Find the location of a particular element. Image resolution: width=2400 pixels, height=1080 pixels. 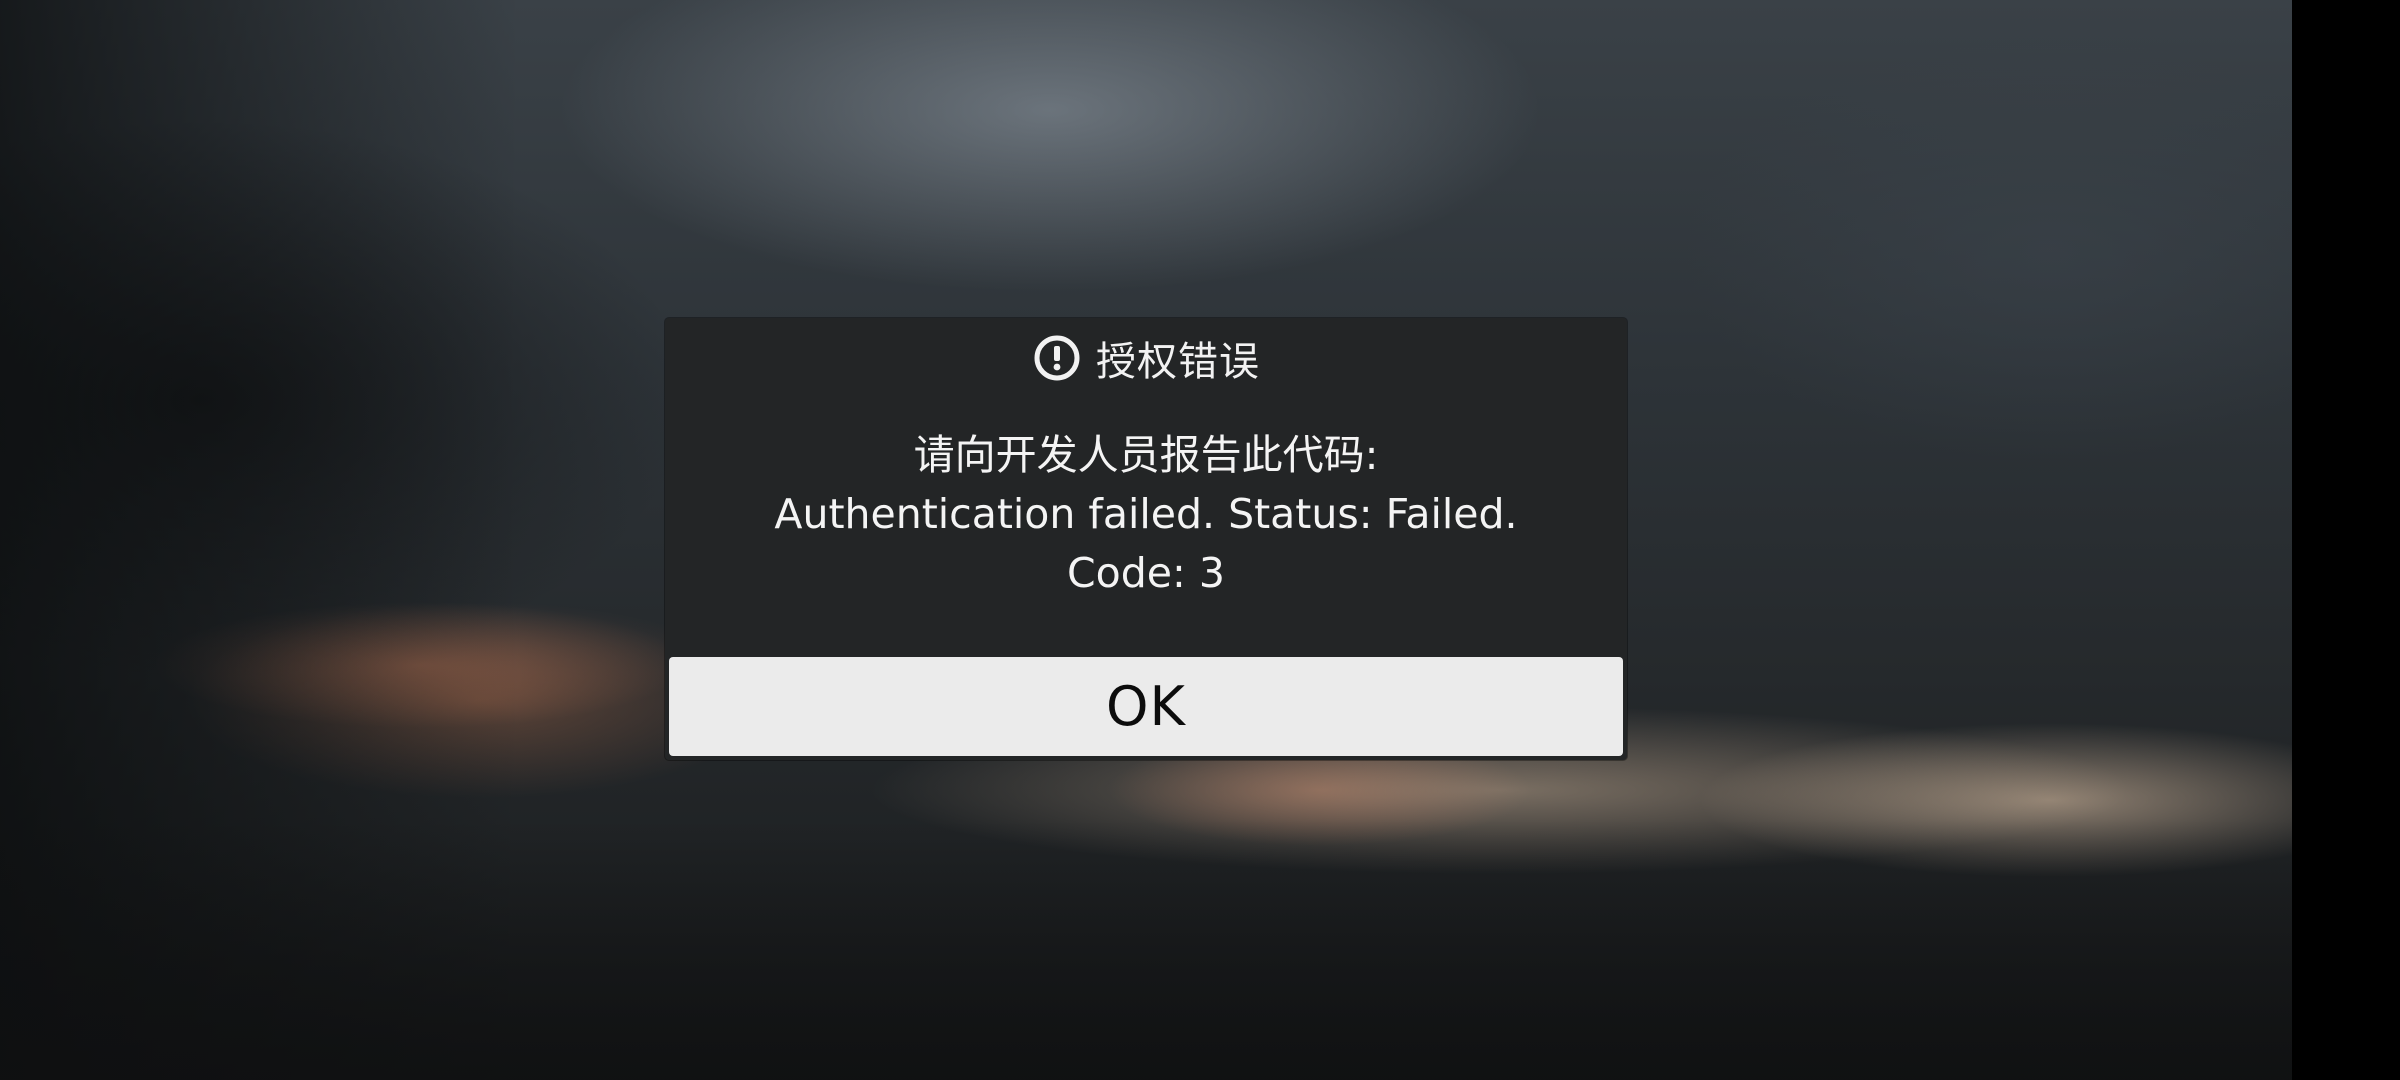

alert-circle-icon is located at coordinates (1057, 358).